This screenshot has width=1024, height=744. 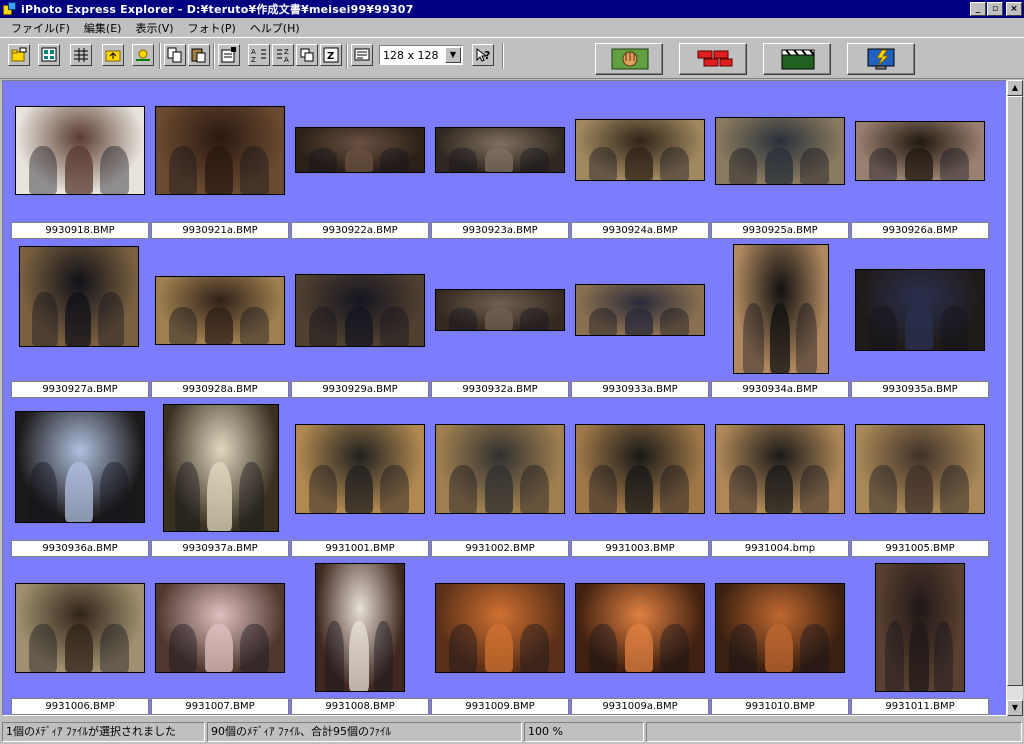 I want to click on movie-button, so click(x=797, y=59).